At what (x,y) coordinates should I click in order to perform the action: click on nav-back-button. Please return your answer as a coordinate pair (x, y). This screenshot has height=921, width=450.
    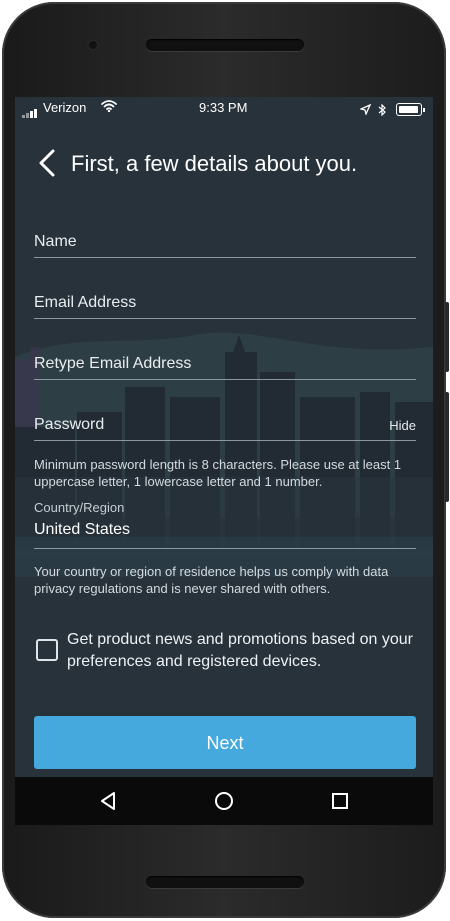
    Looking at the image, I should click on (108, 803).